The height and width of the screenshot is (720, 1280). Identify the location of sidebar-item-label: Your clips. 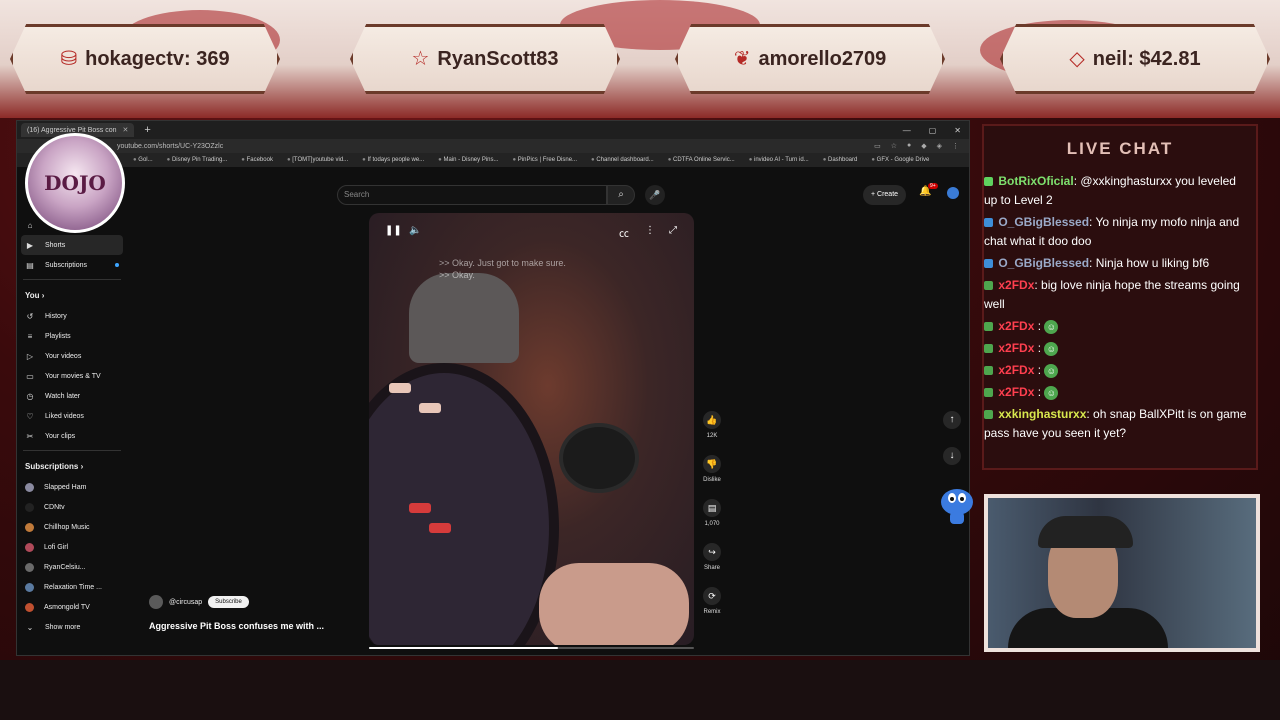
(60, 436).